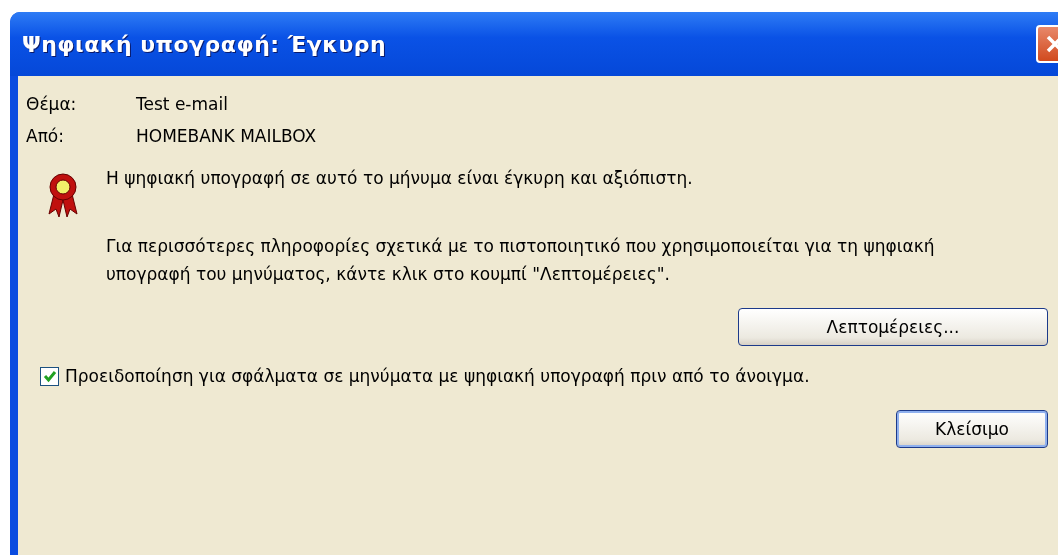 This screenshot has width=1058, height=555. What do you see at coordinates (204, 44) in the screenshot?
I see `window-title: Ψηφιακή υπογραφή: Έγκυρη` at bounding box center [204, 44].